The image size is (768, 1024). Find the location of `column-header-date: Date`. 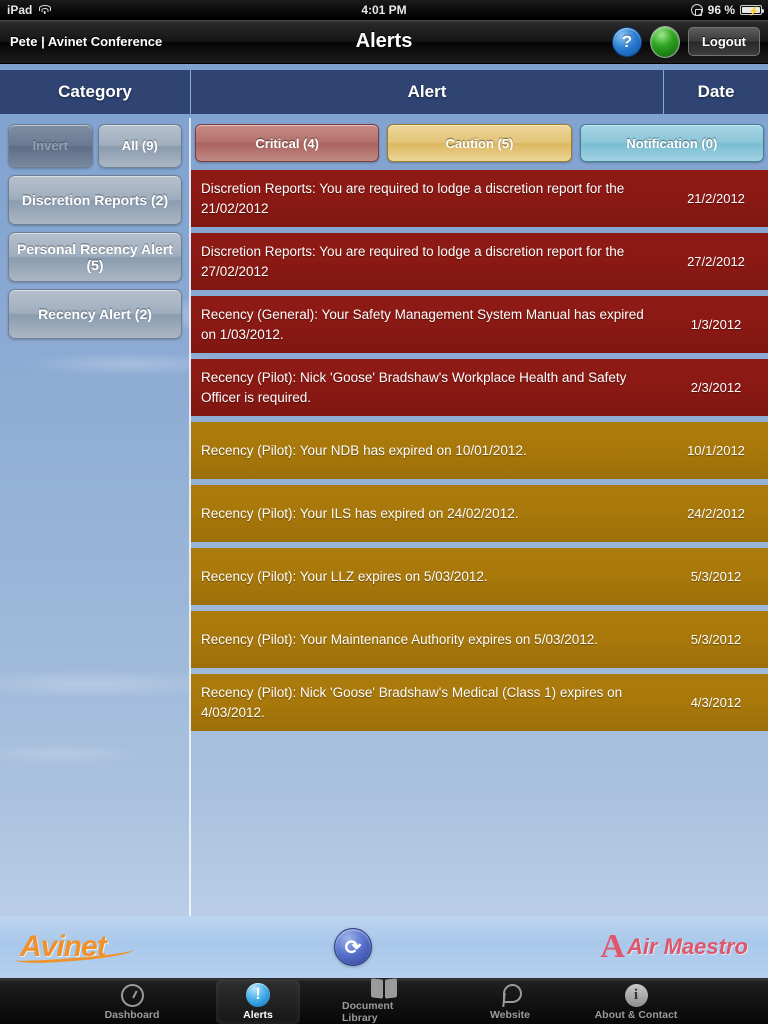

column-header-date: Date is located at coordinates (716, 91).